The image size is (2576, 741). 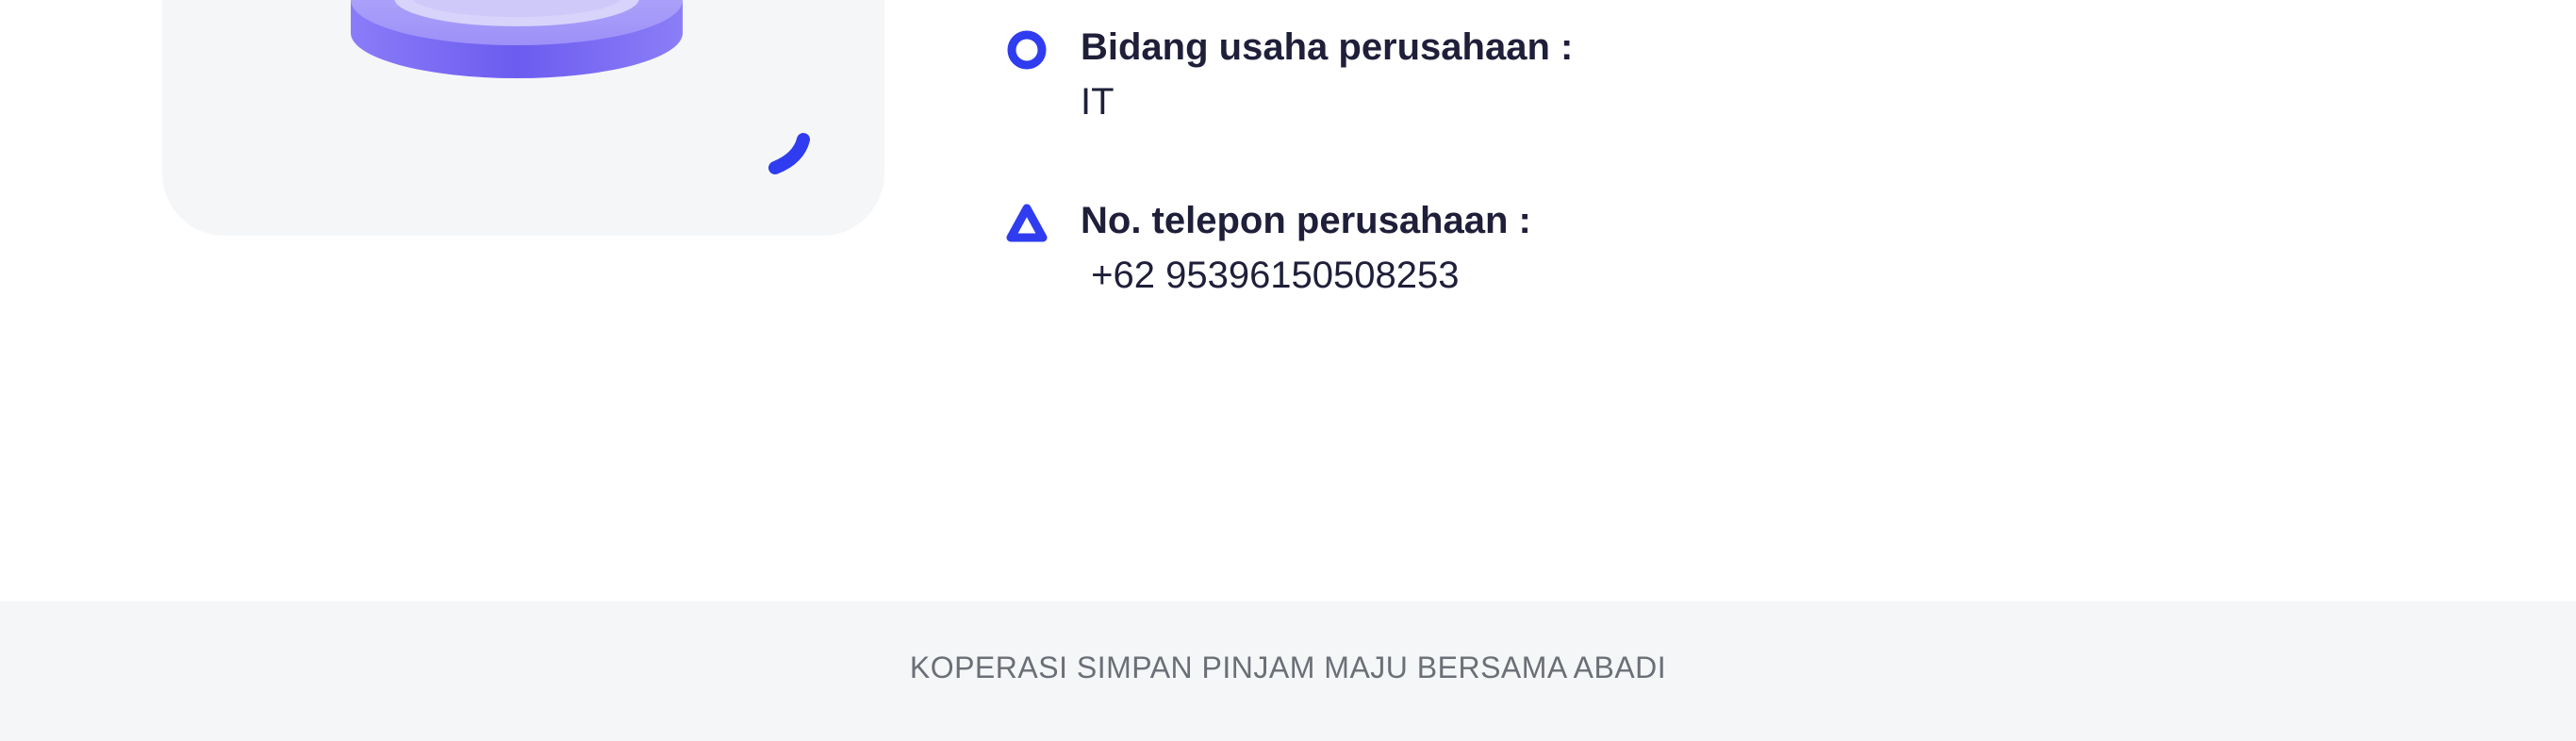 I want to click on coin-illustration, so click(x=580, y=87).